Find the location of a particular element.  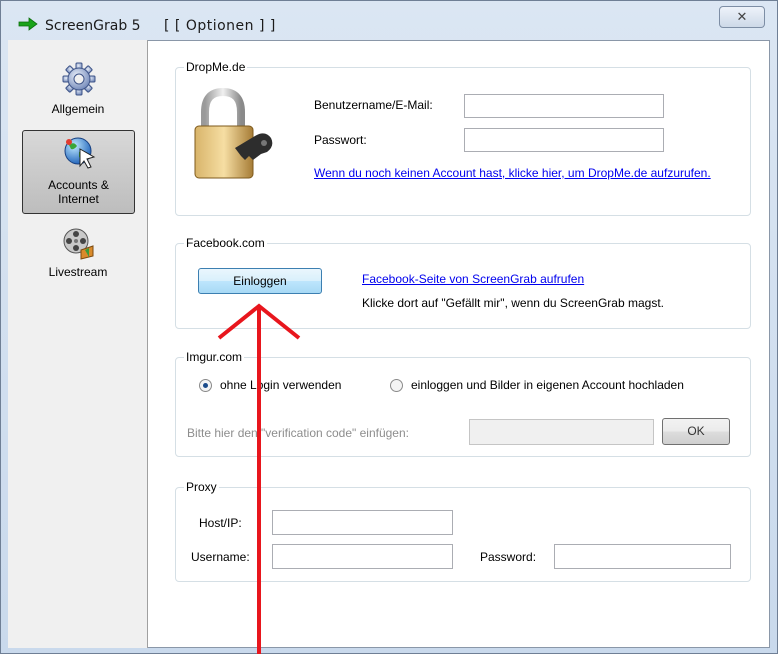

sidebar-item-livestream: Livestream is located at coordinates (78, 257).